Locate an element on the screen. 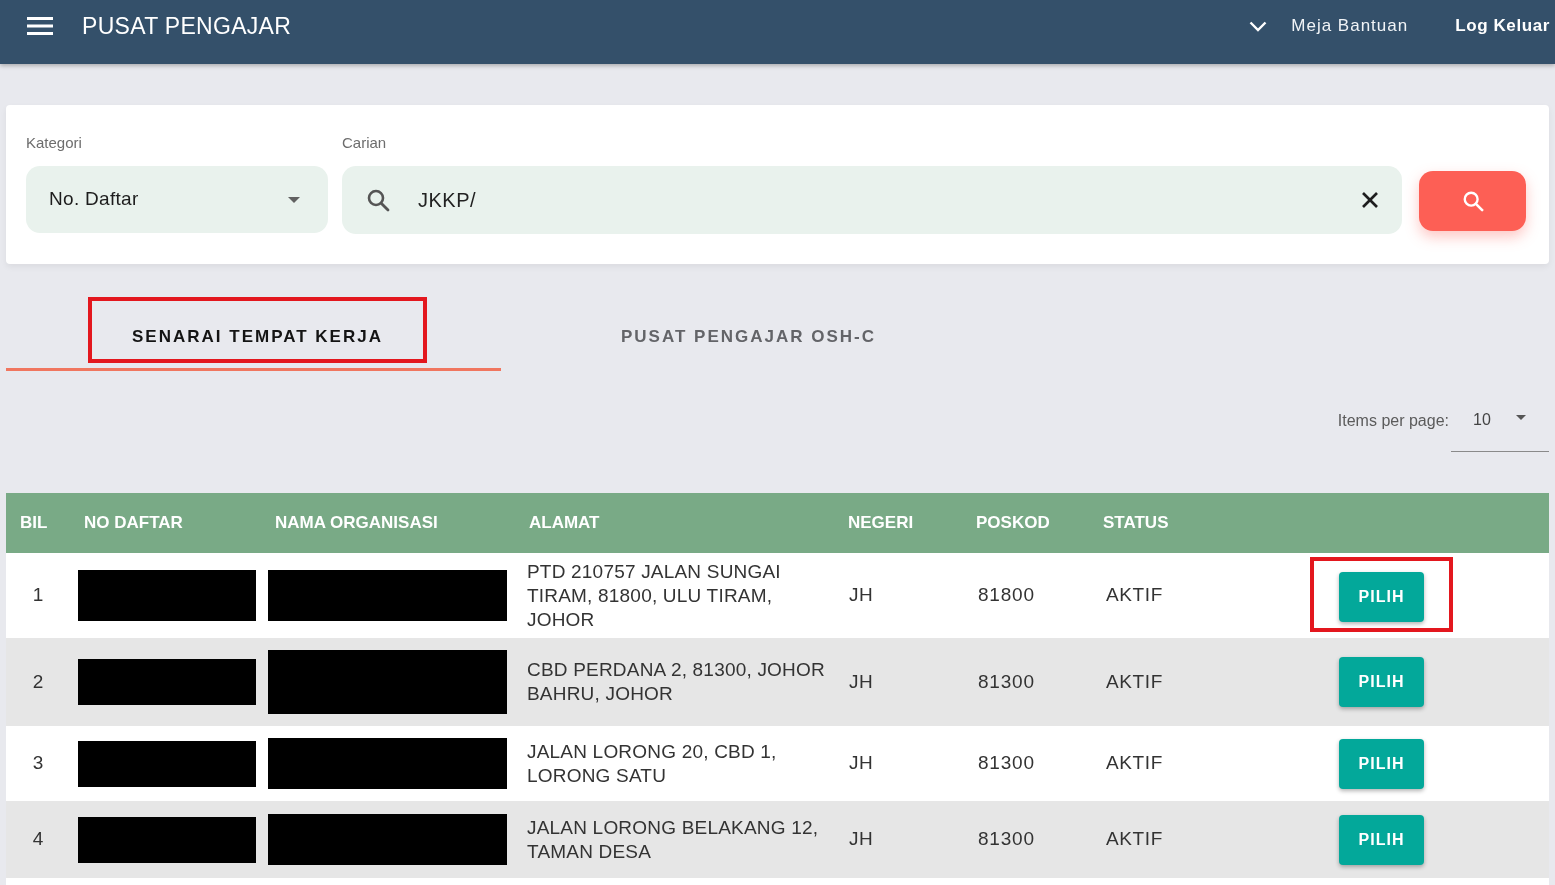 This screenshot has width=1555, height=885. app-title: PUSAT PENGAJAR is located at coordinates (187, 26).